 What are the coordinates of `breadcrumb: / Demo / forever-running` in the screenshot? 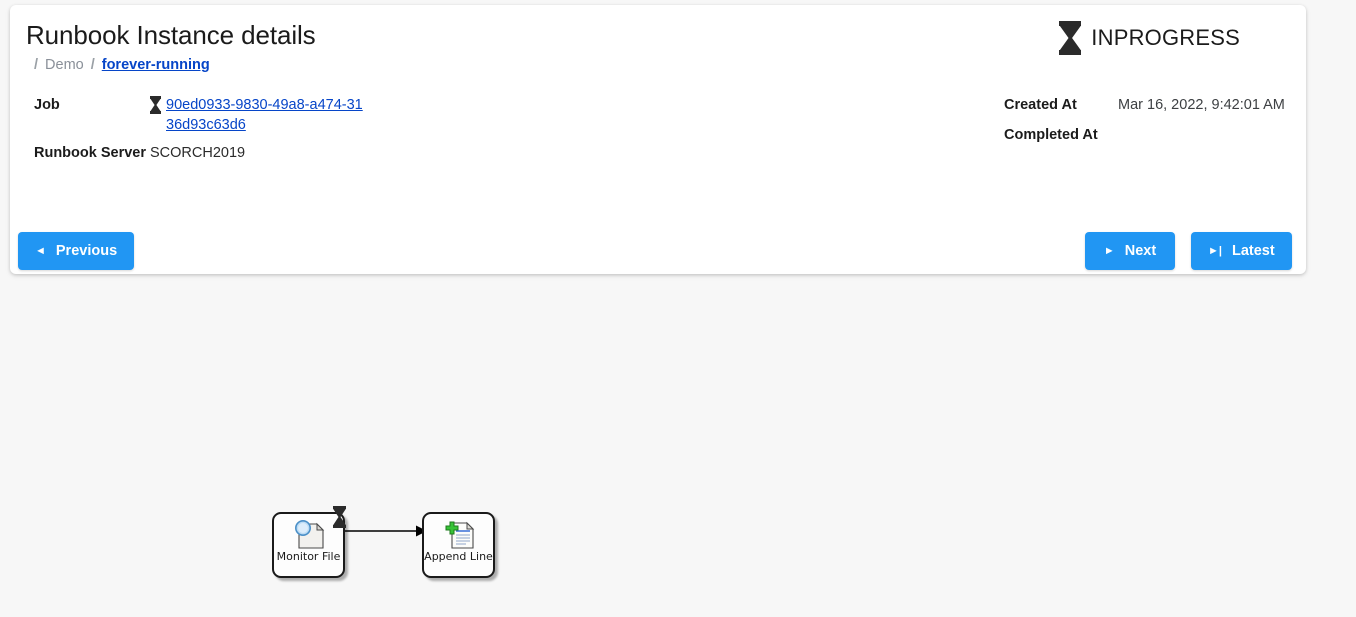 It's located at (122, 65).